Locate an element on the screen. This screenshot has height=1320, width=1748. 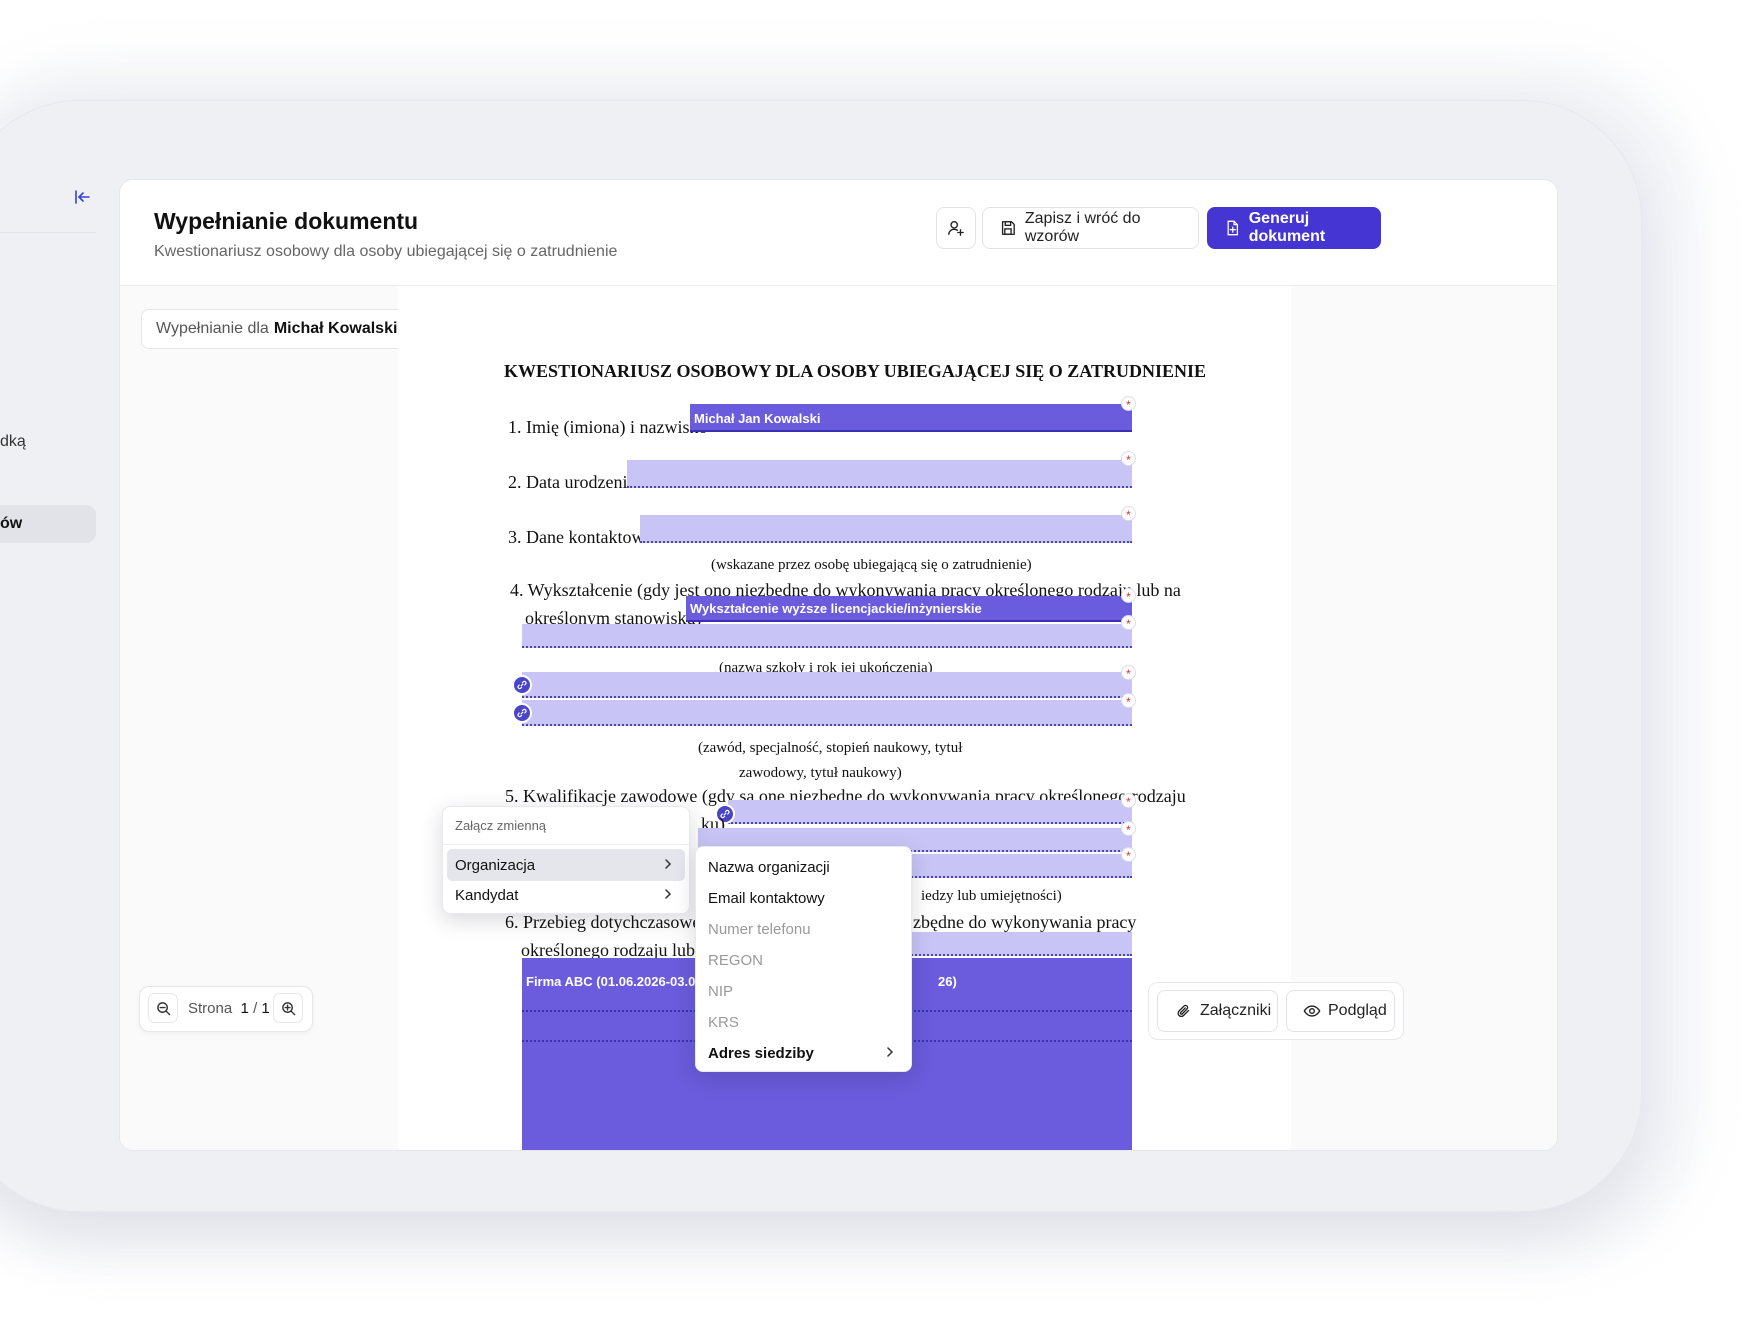
attachments-button: Załączniki is located at coordinates (1217, 1011).